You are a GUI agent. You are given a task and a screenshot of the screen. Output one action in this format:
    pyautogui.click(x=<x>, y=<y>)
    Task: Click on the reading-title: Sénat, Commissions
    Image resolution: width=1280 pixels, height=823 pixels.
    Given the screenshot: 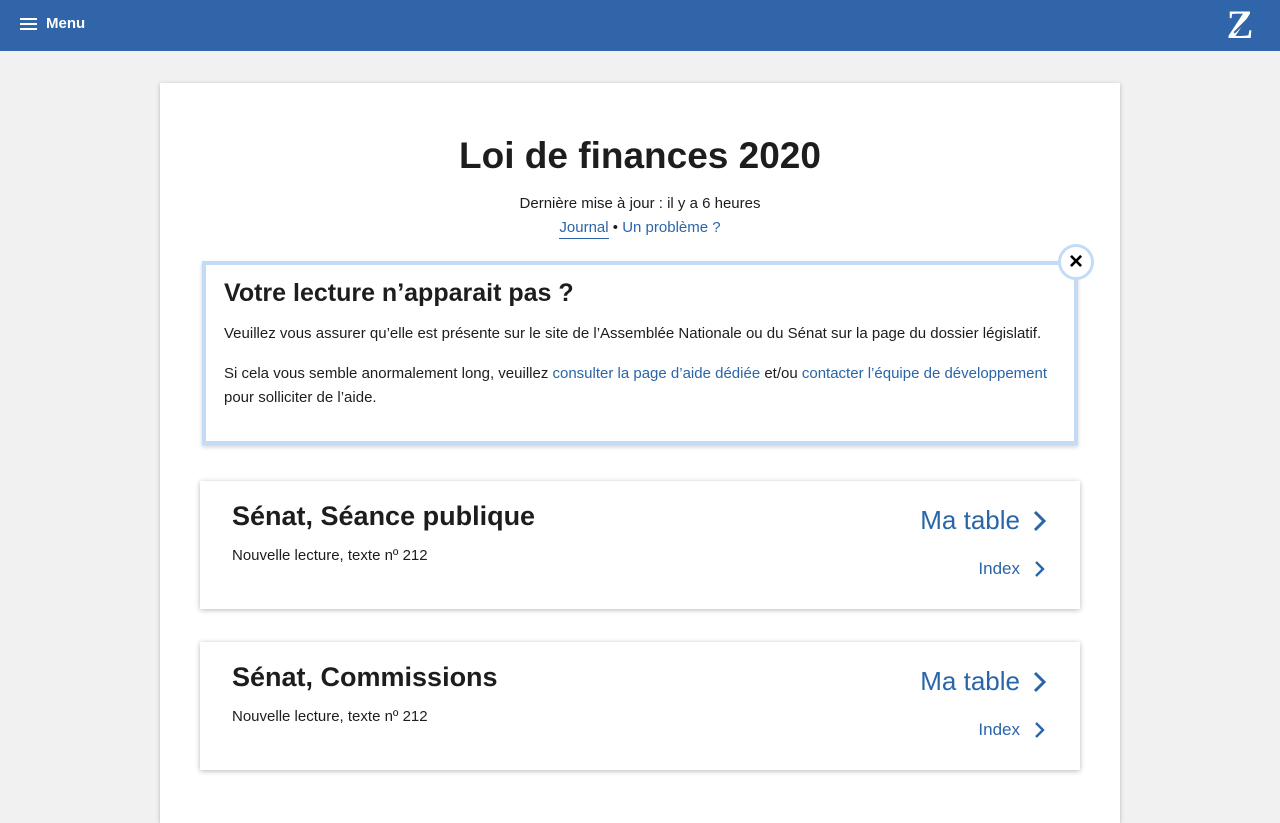 What is the action you would take?
    pyautogui.click(x=365, y=677)
    